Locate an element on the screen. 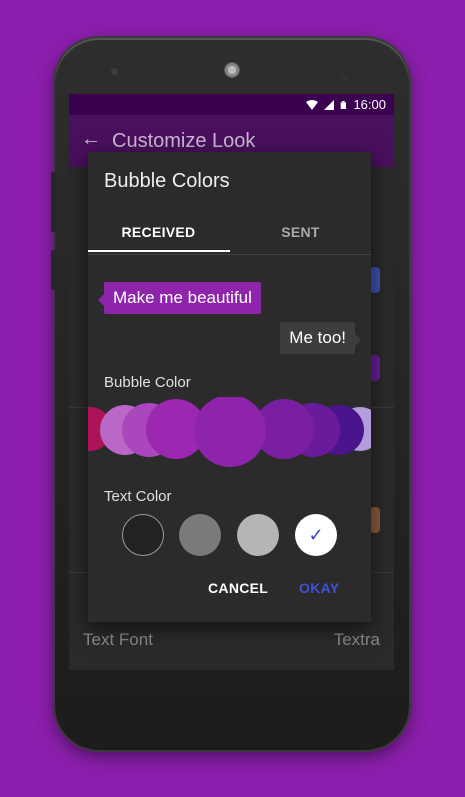 This screenshot has height=797, width=465. wifi-icon is located at coordinates (312, 104).